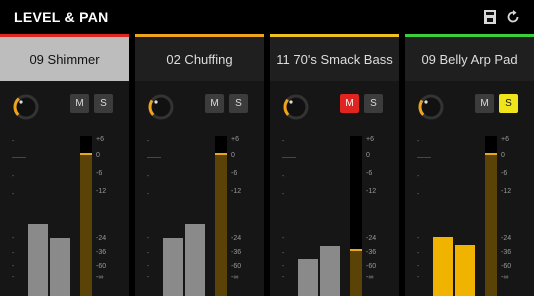 The height and width of the screenshot is (296, 534). What do you see at coordinates (61, 17) in the screenshot?
I see `panel-title: LEVEL & PAN` at bounding box center [61, 17].